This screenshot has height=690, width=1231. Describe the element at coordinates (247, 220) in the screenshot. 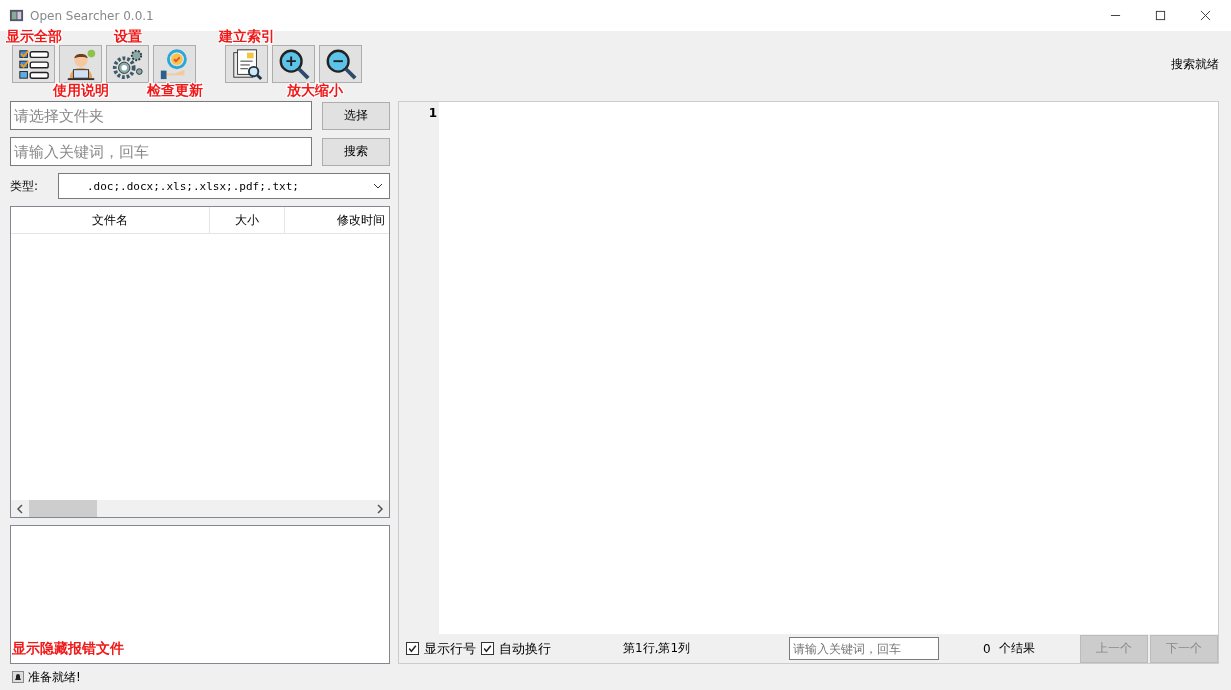

I see `column-header: 大小` at that location.